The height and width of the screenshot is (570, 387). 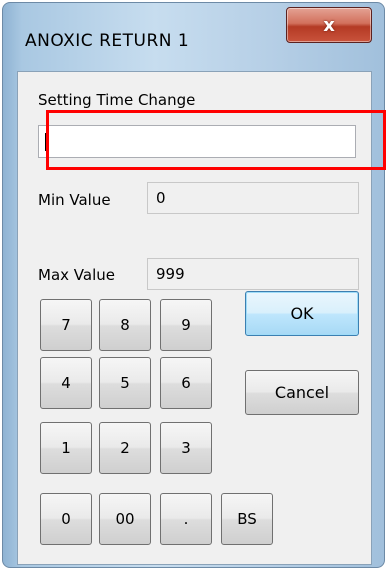 What do you see at coordinates (117, 100) in the screenshot?
I see `setting-time-label: Setting Time Change` at bounding box center [117, 100].